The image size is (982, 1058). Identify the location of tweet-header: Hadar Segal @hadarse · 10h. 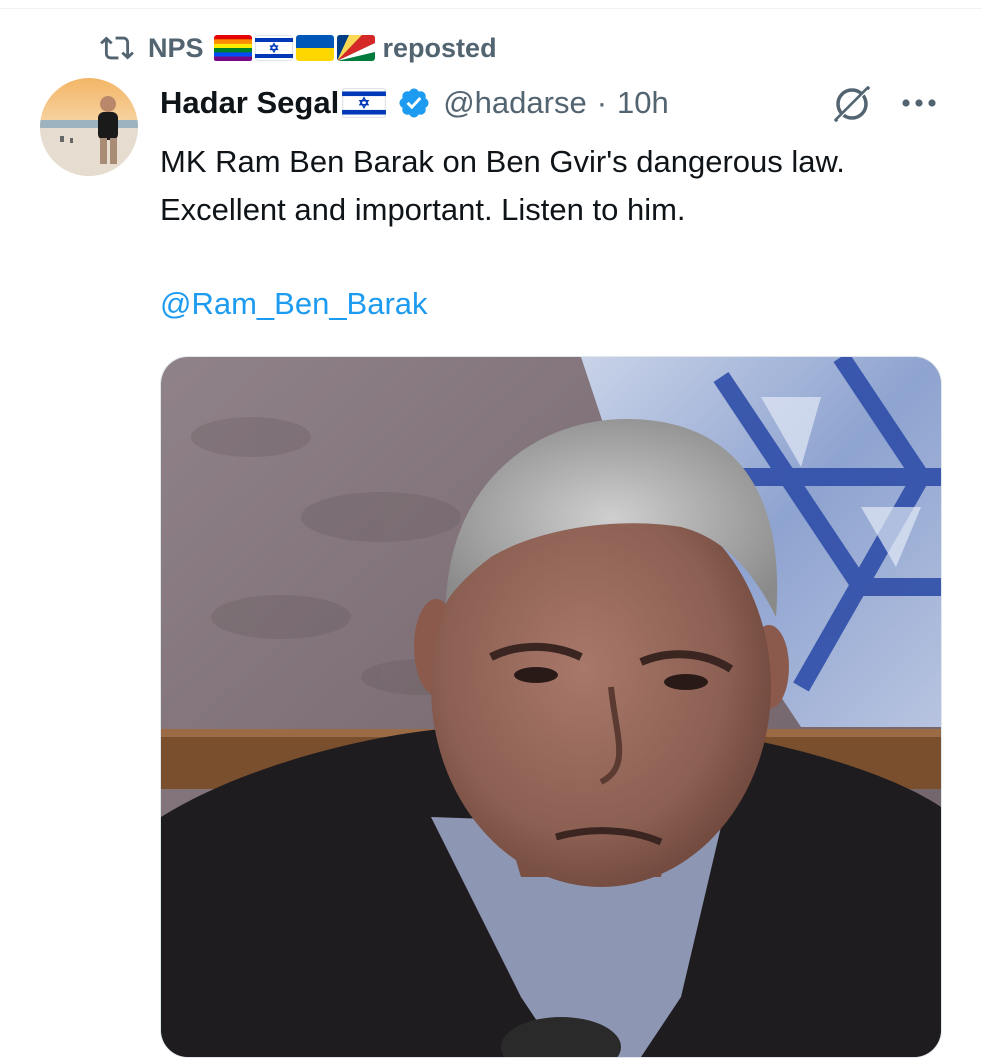
(414, 103).